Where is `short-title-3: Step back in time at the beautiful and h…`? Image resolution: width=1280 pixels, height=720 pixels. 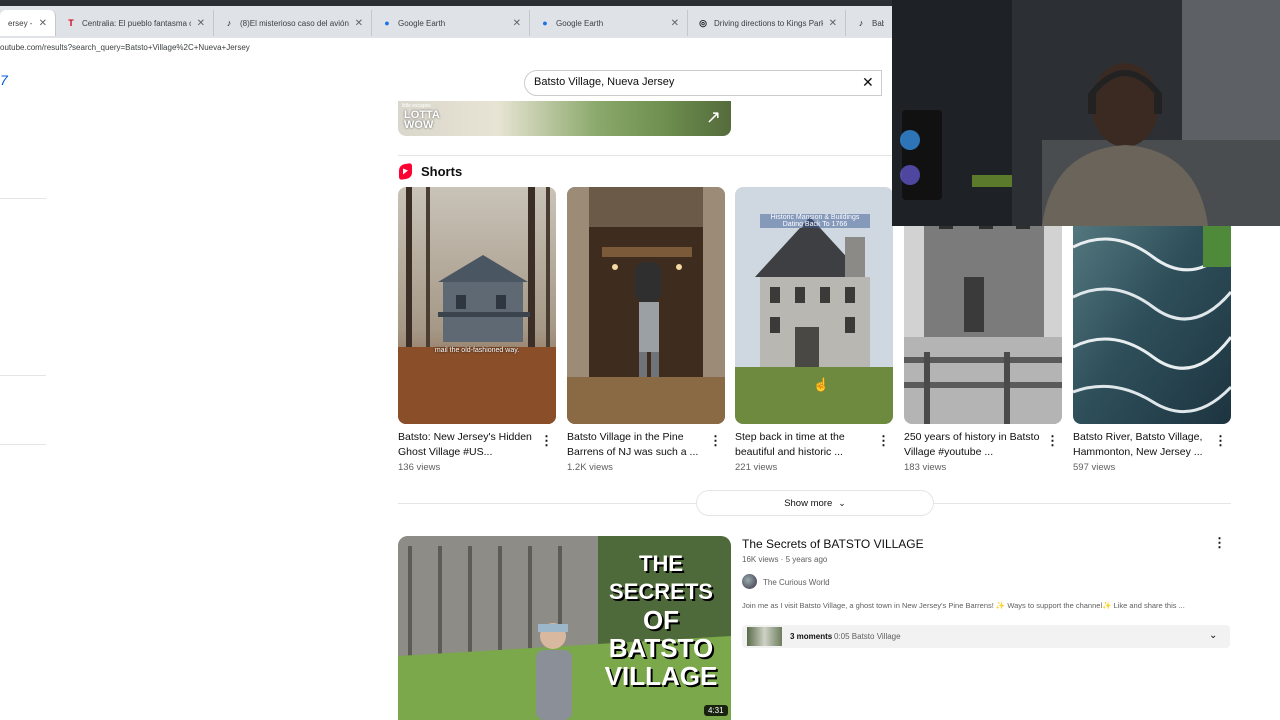 short-title-3: Step back in time at the beautiful and h… is located at coordinates (805, 445).